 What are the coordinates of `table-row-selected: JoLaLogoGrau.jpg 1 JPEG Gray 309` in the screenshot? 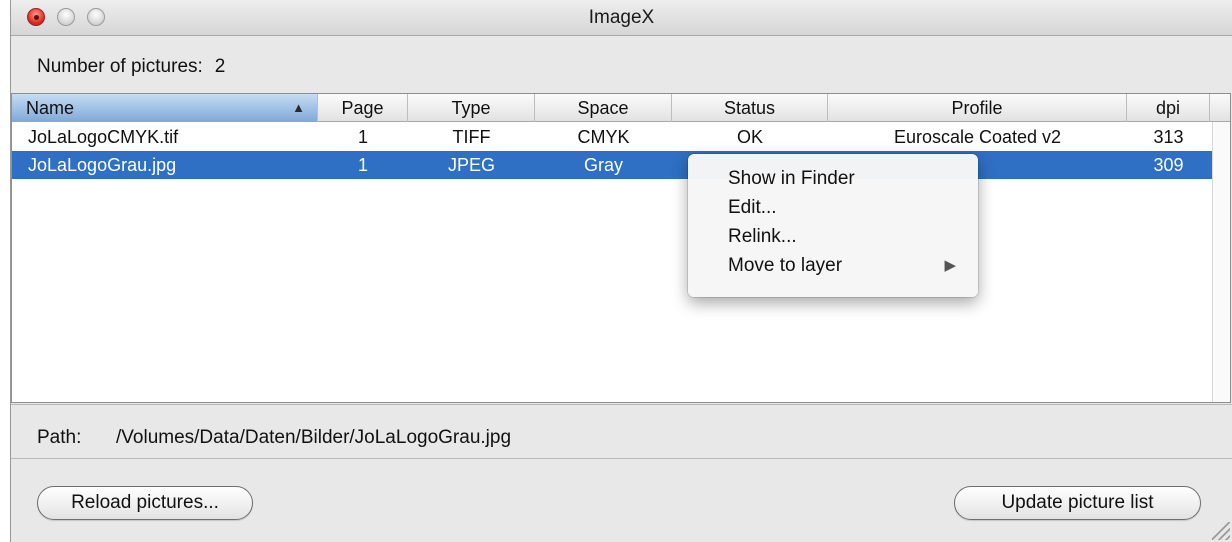 It's located at (621, 165).